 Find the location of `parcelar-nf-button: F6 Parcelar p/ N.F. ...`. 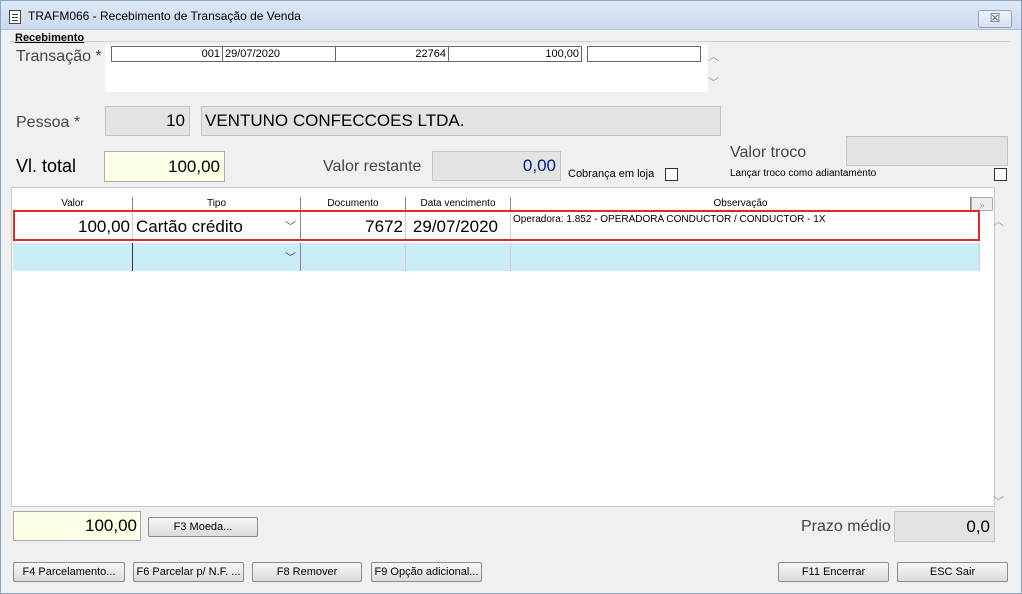

parcelar-nf-button: F6 Parcelar p/ N.F. ... is located at coordinates (188, 572).